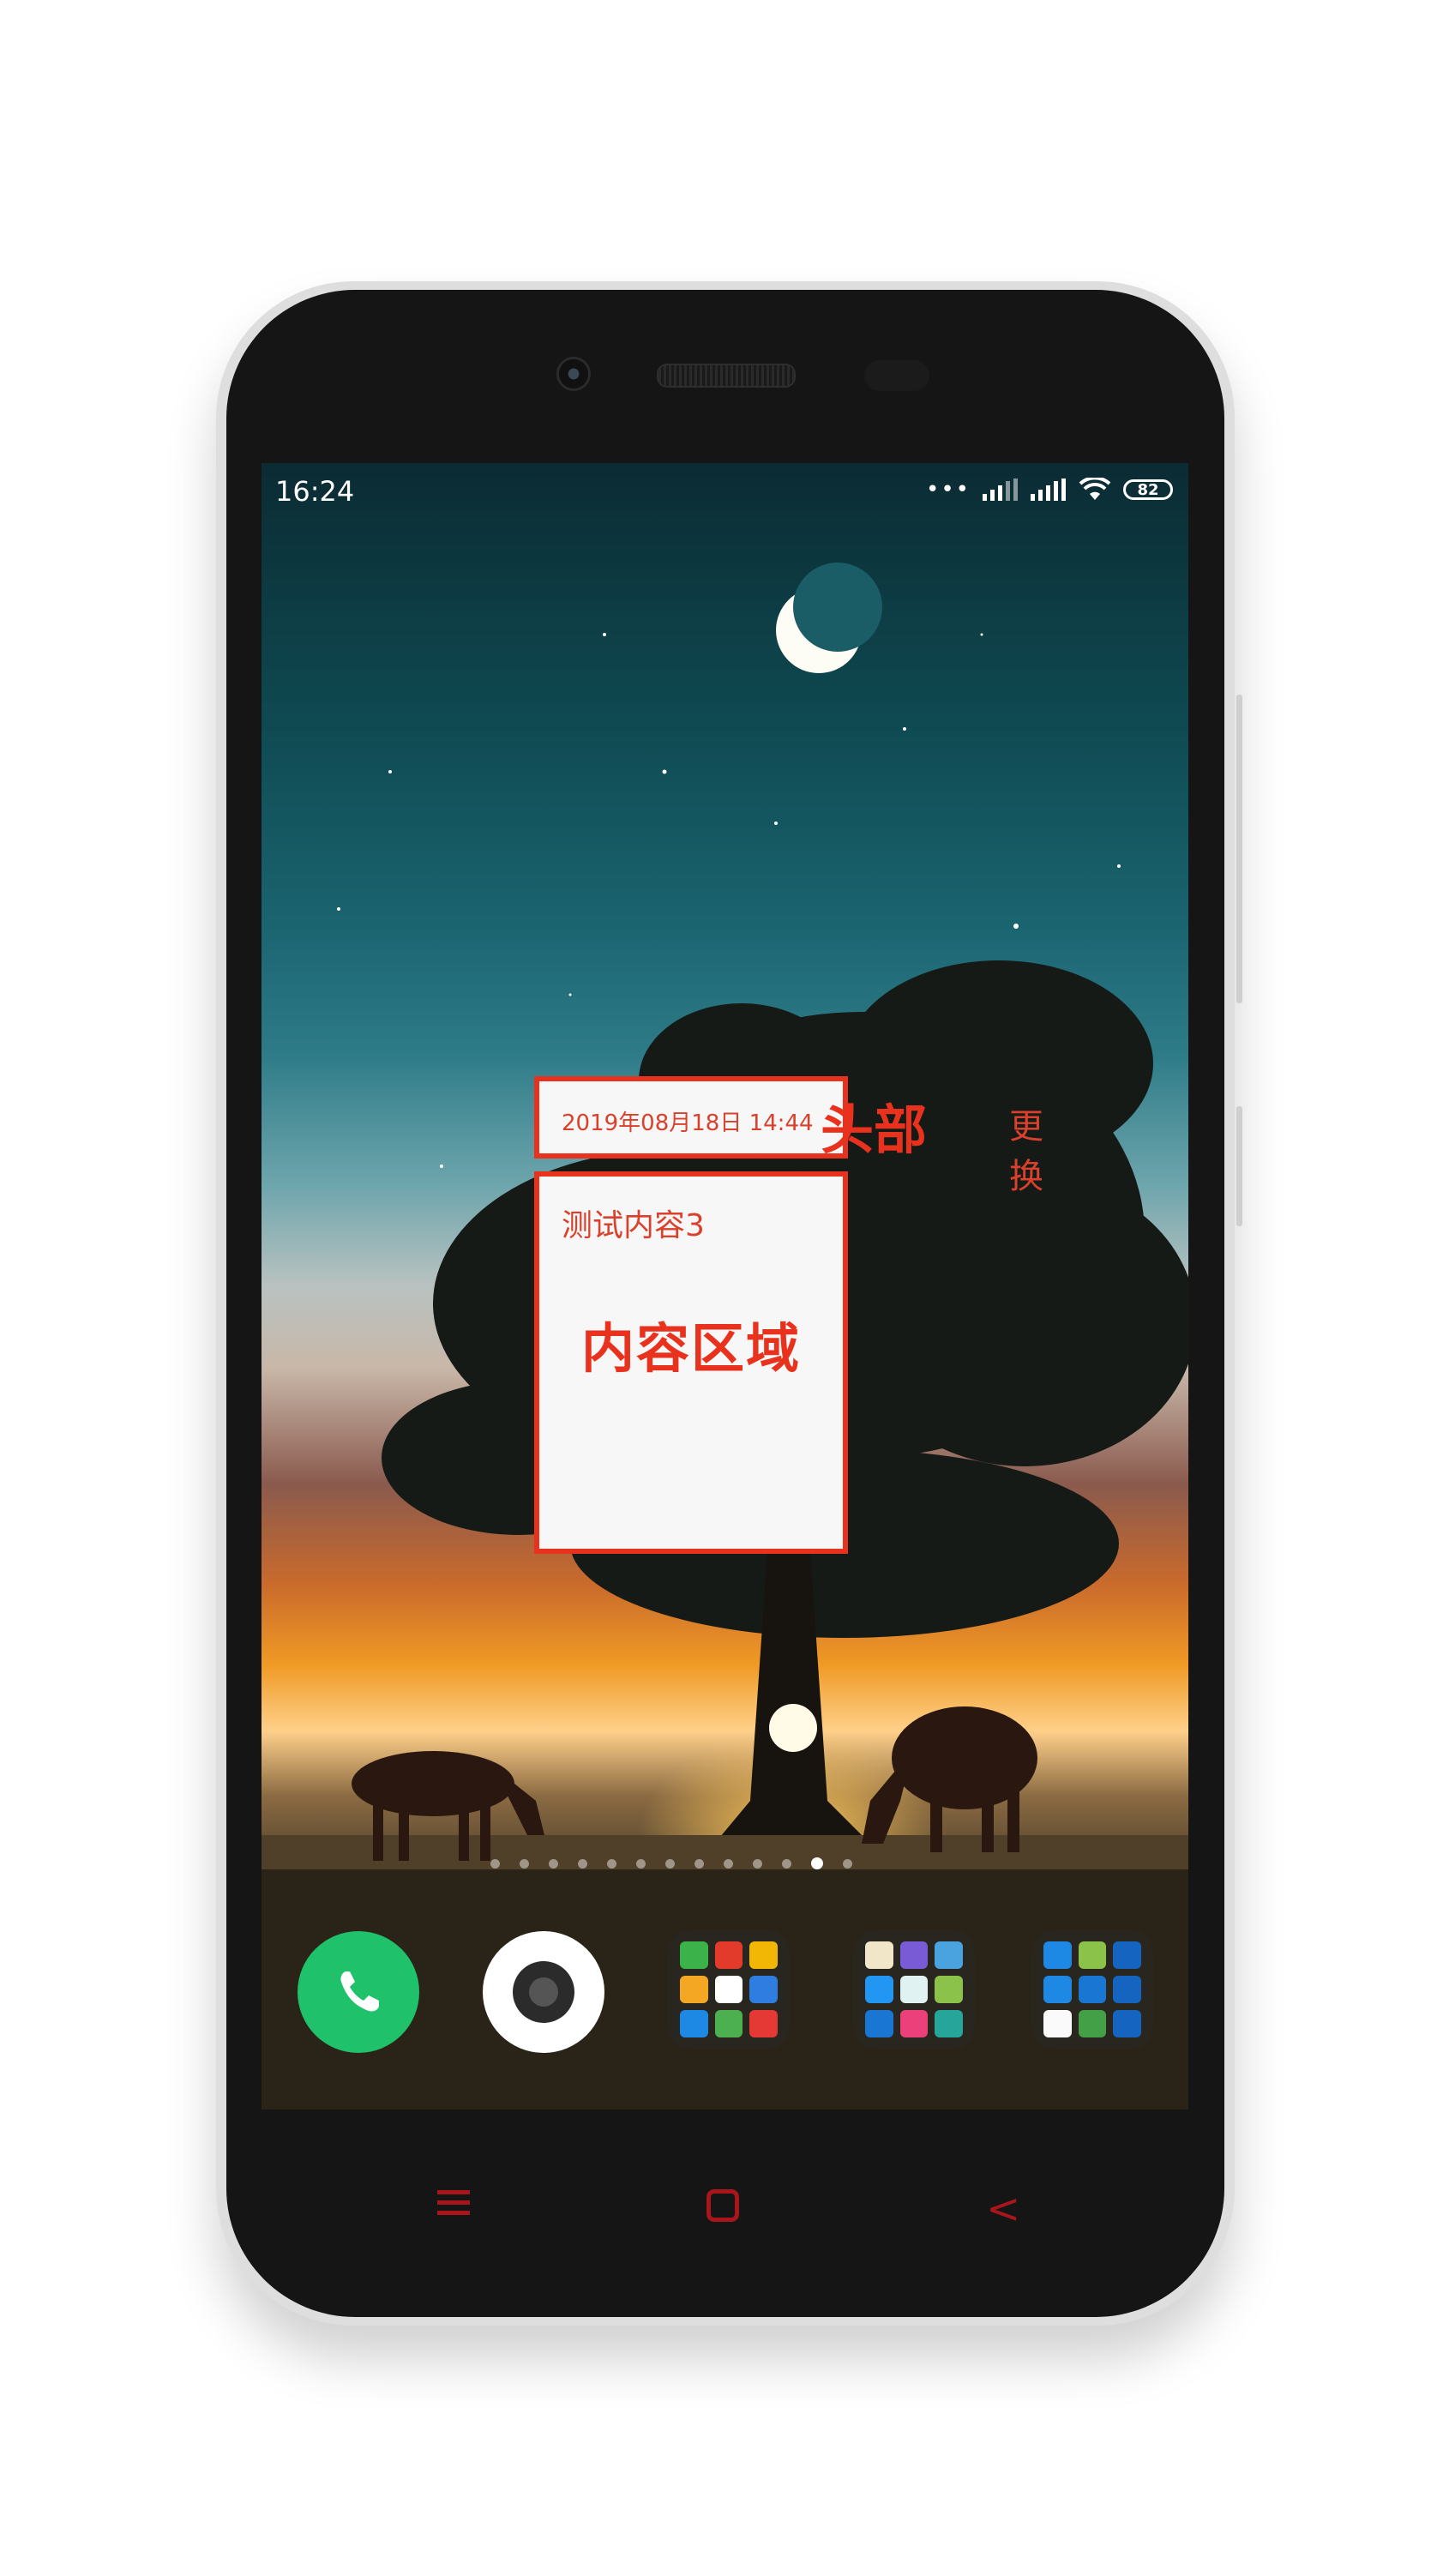  Describe the element at coordinates (1003, 2209) in the screenshot. I see `back-key-icon: <` at that location.